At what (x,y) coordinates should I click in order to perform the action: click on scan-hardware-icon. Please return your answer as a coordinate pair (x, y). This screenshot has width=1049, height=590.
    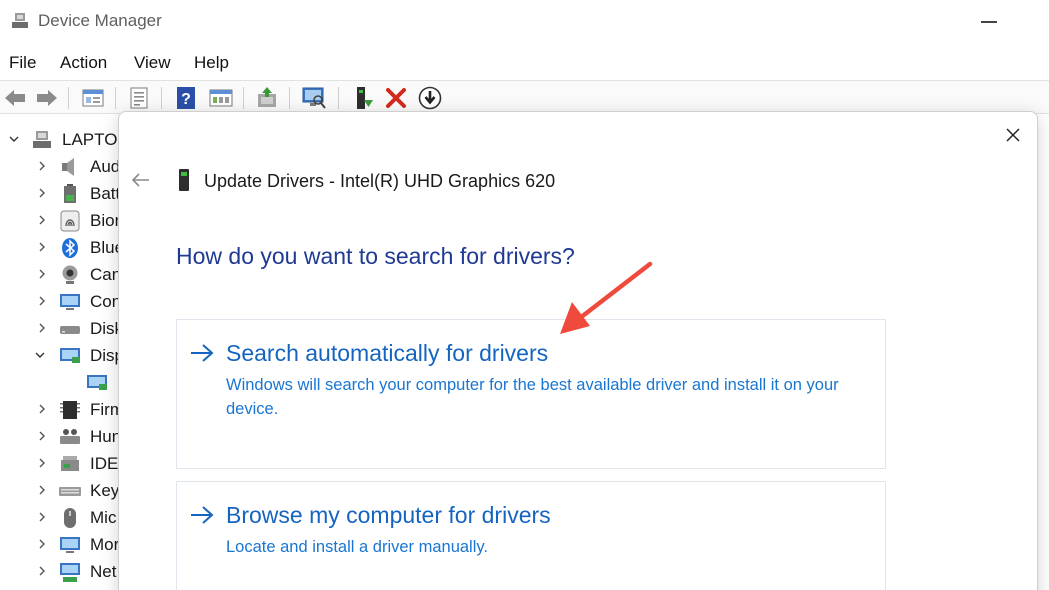
    Looking at the image, I should click on (314, 98).